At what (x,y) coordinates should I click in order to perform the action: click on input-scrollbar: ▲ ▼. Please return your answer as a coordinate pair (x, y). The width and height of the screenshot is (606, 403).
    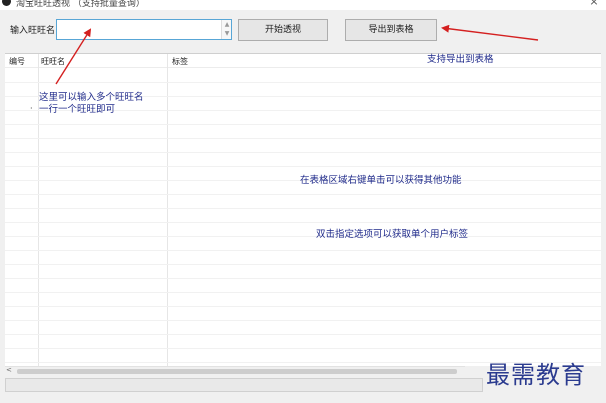
    Looking at the image, I should click on (226, 29).